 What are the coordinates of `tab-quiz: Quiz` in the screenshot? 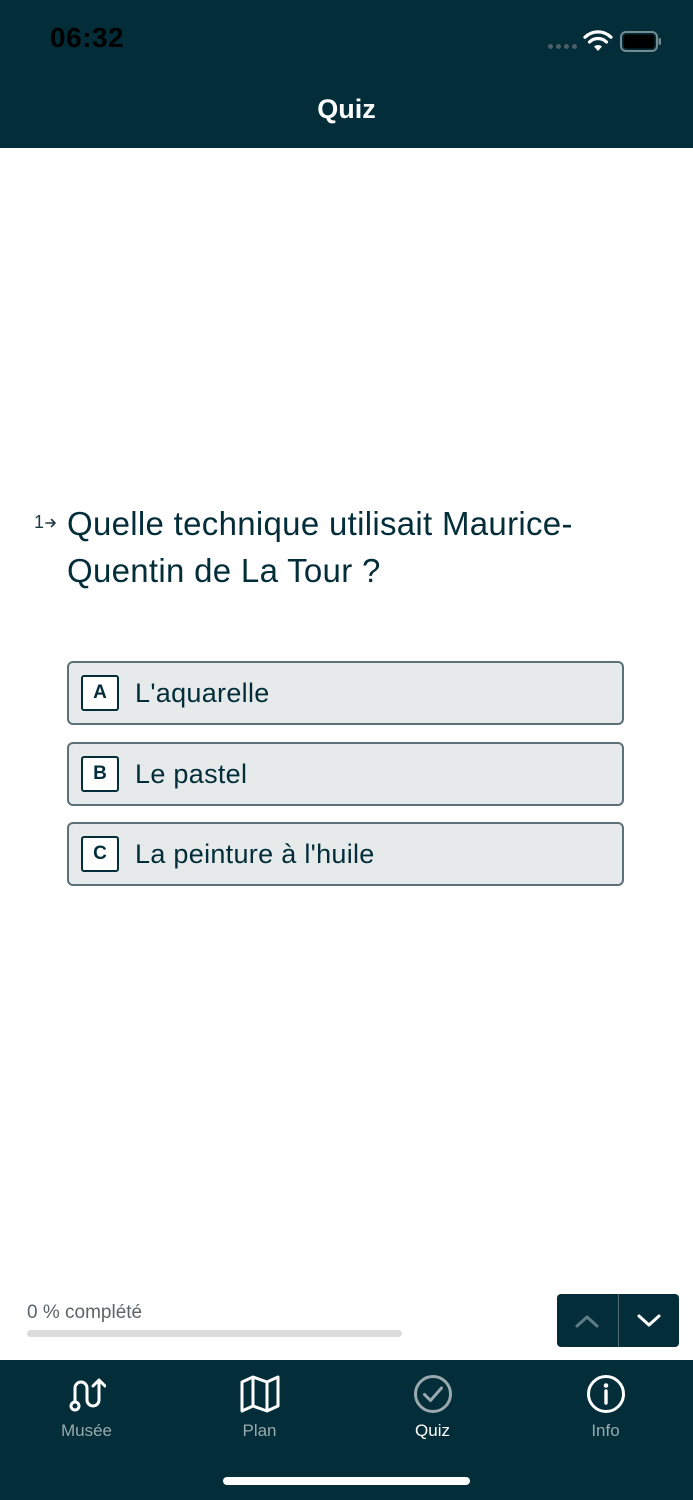 It's located at (432, 1408).